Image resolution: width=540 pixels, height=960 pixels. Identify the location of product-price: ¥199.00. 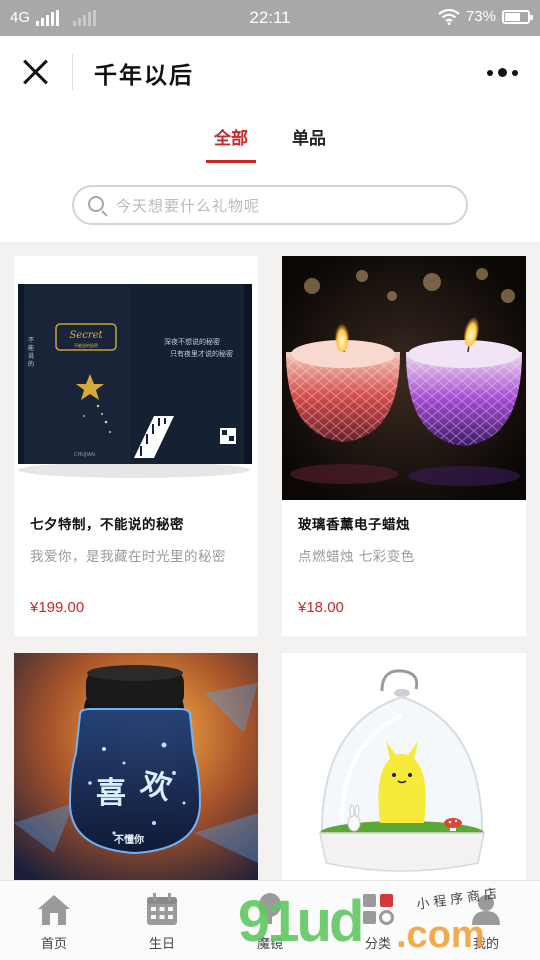
(57, 607).